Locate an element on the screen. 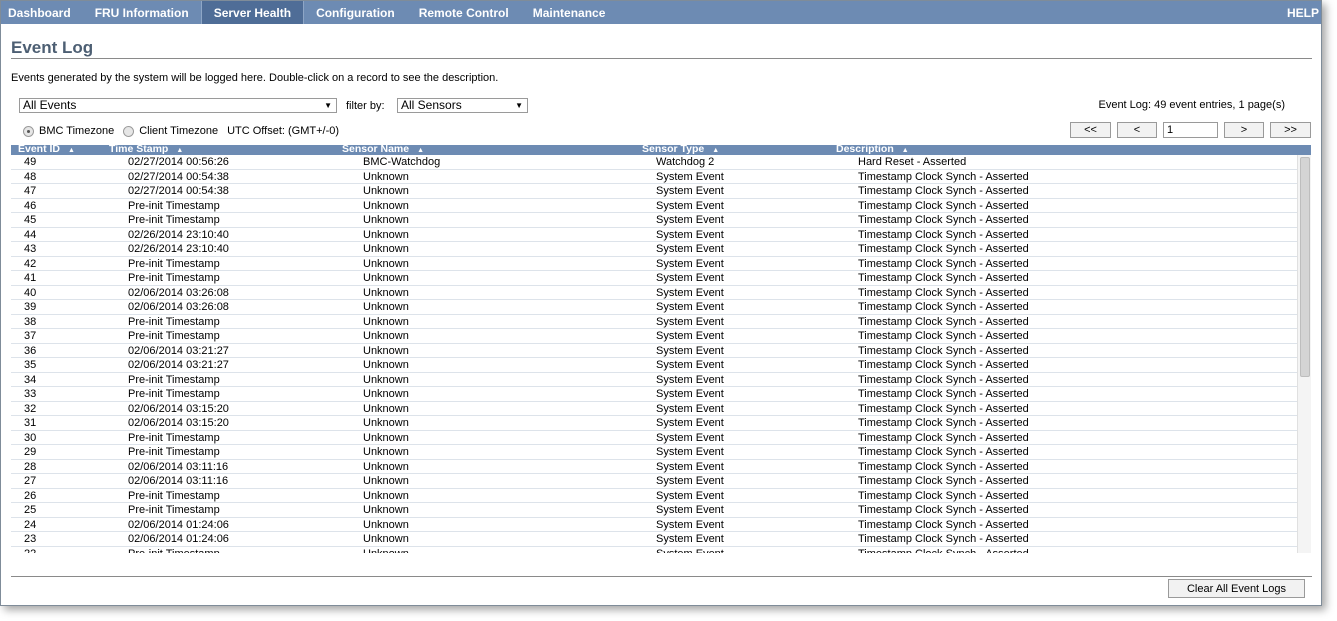 This screenshot has height=621, width=1337. table-scrollbar is located at coordinates (1304, 354).